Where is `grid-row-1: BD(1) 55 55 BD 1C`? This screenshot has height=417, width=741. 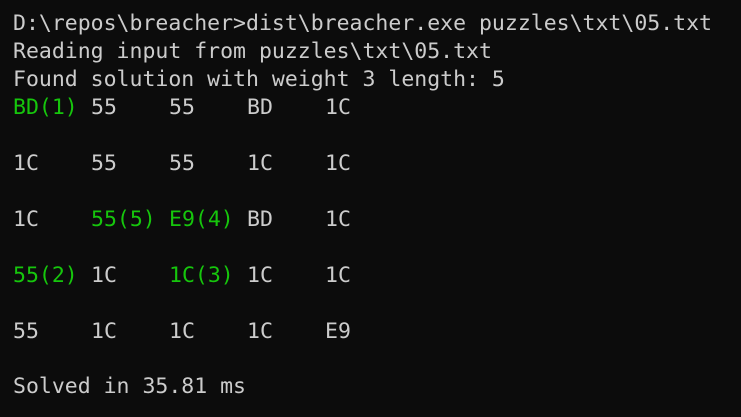
grid-row-1: BD(1) 55 55 BD 1C is located at coordinates (373, 122).